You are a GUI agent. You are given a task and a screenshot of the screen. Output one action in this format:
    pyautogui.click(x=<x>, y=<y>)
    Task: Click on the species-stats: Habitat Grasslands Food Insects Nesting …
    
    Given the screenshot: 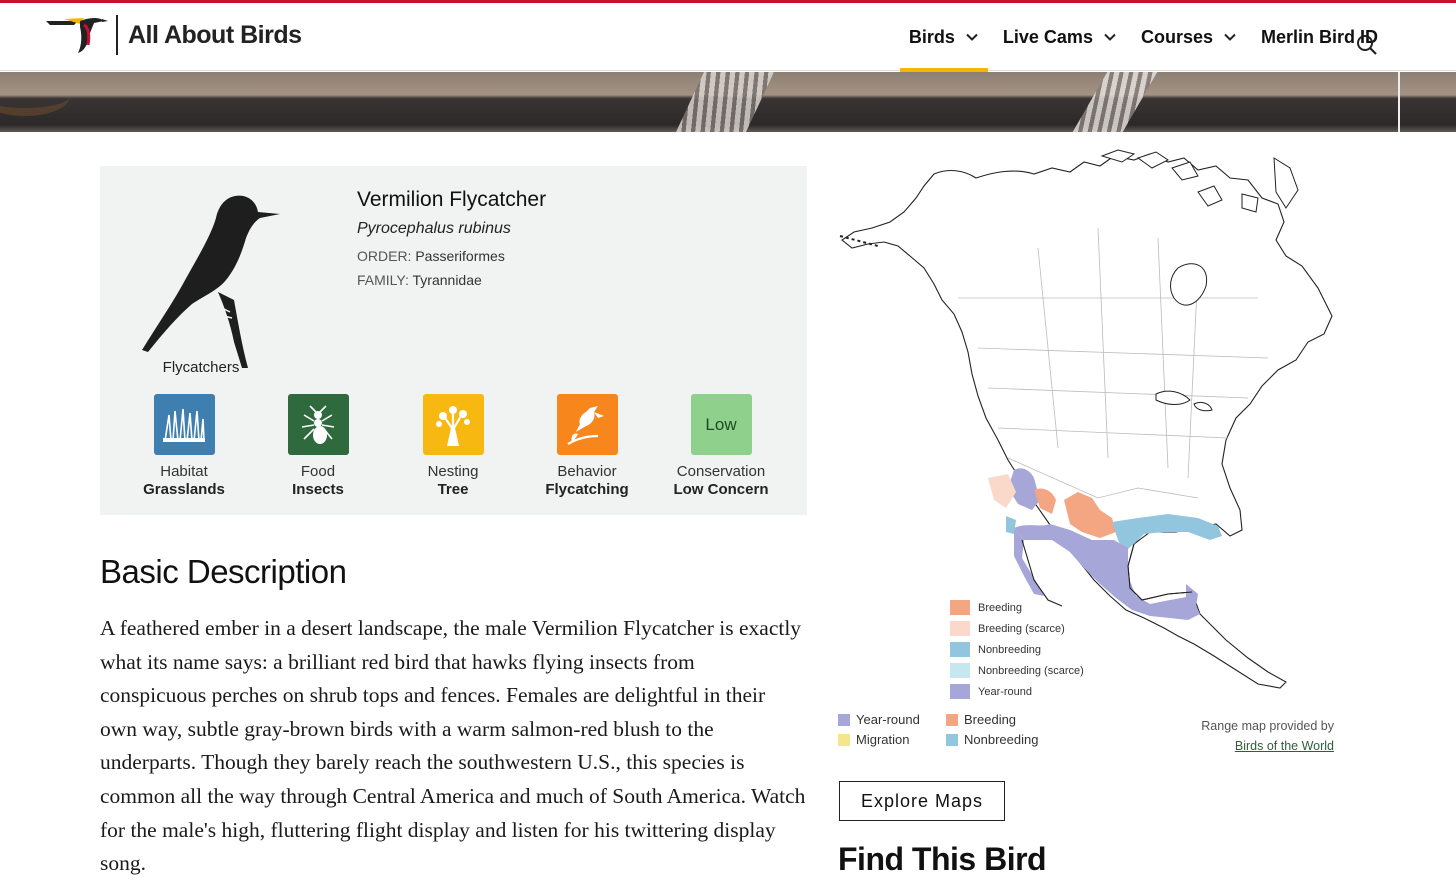 What is the action you would take?
    pyautogui.click(x=453, y=449)
    